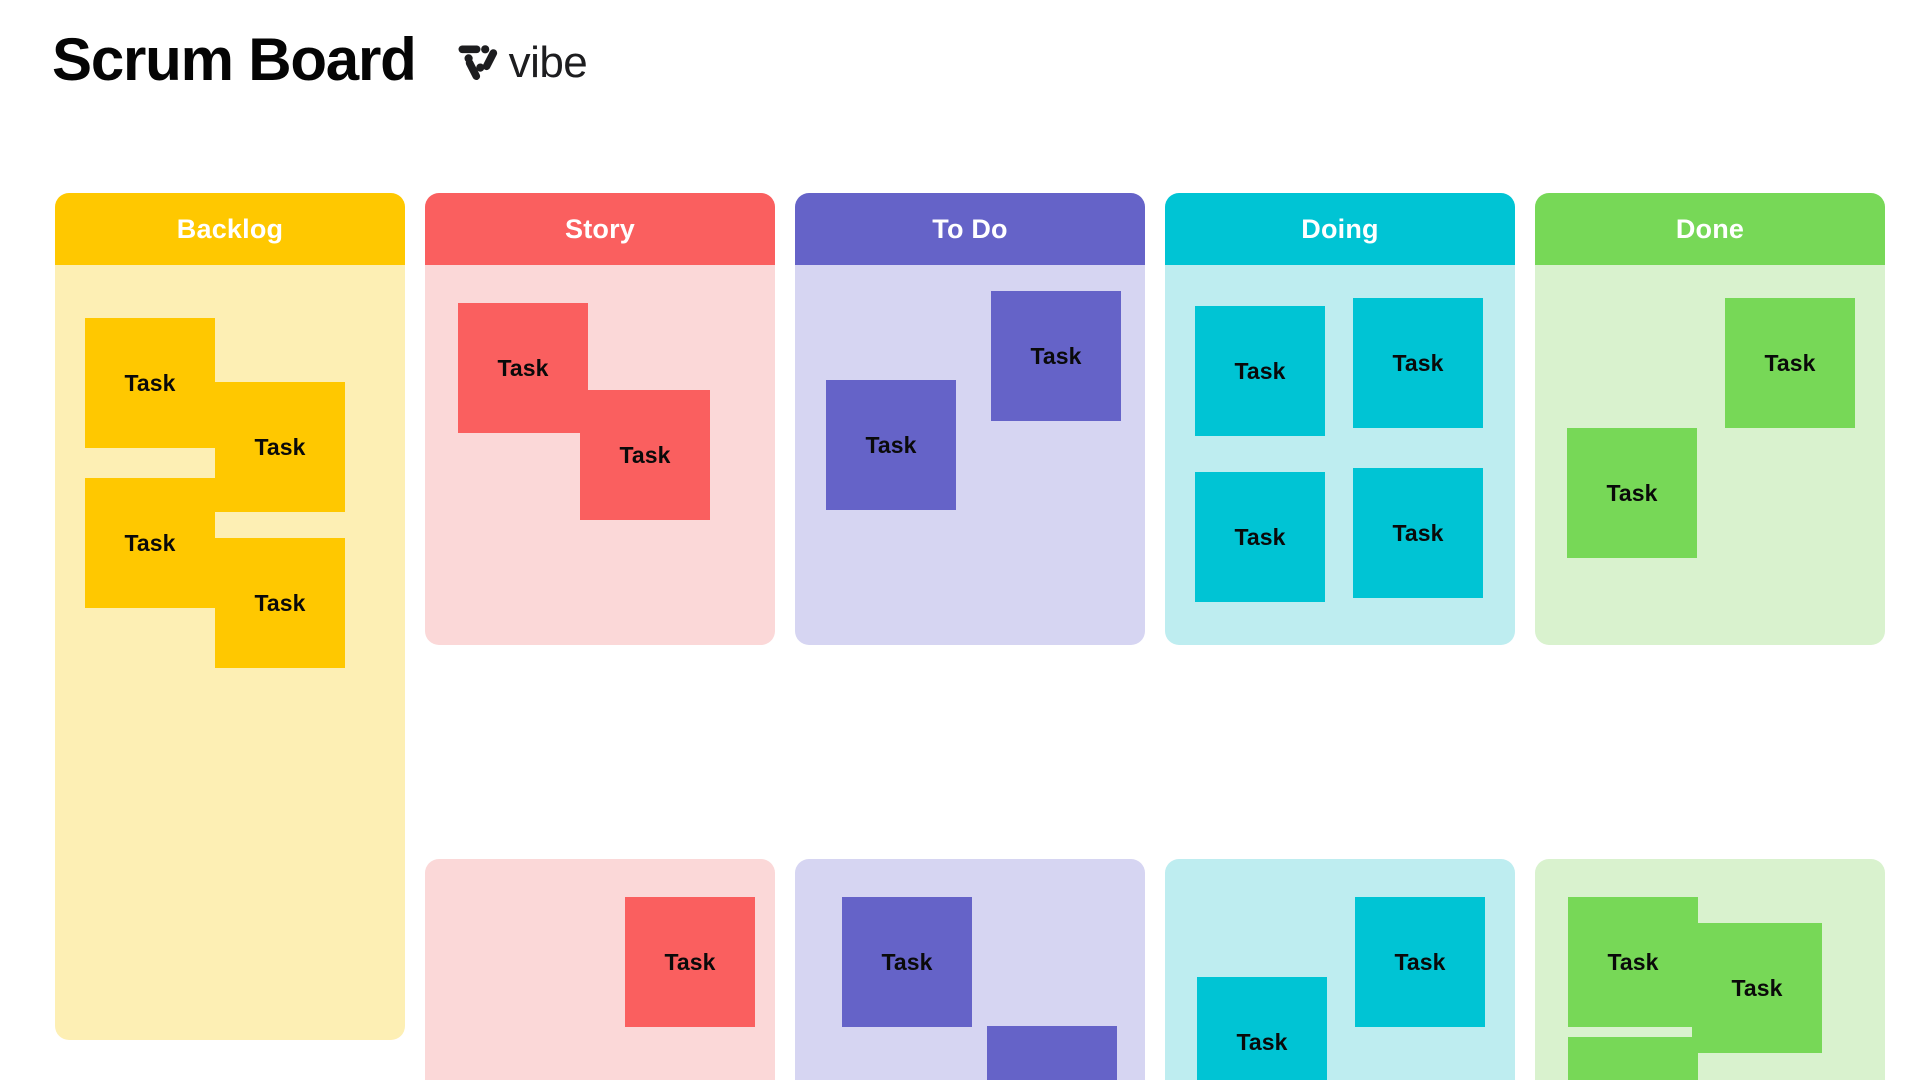 The image size is (1920, 1080). I want to click on column-header-backlog: Backlog, so click(230, 229).